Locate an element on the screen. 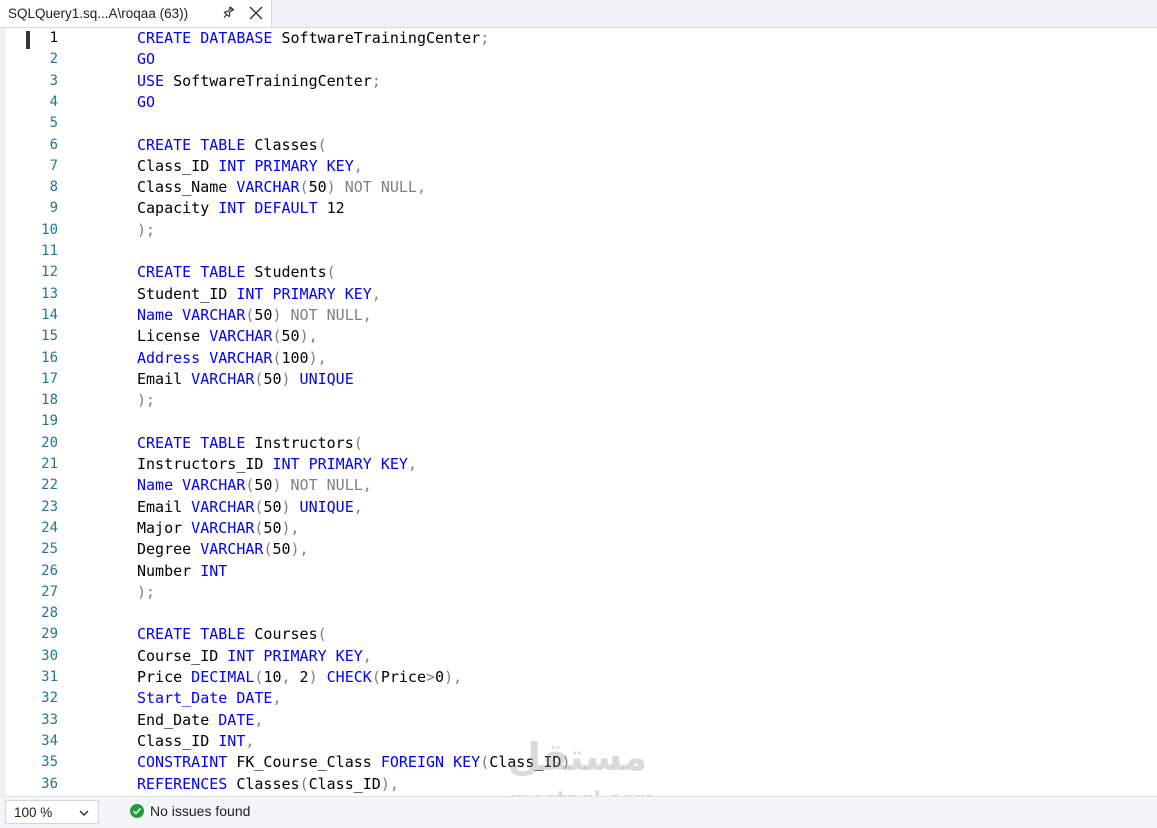 The image size is (1157, 828). sql-keyword: REFERENCES is located at coordinates (182, 783).